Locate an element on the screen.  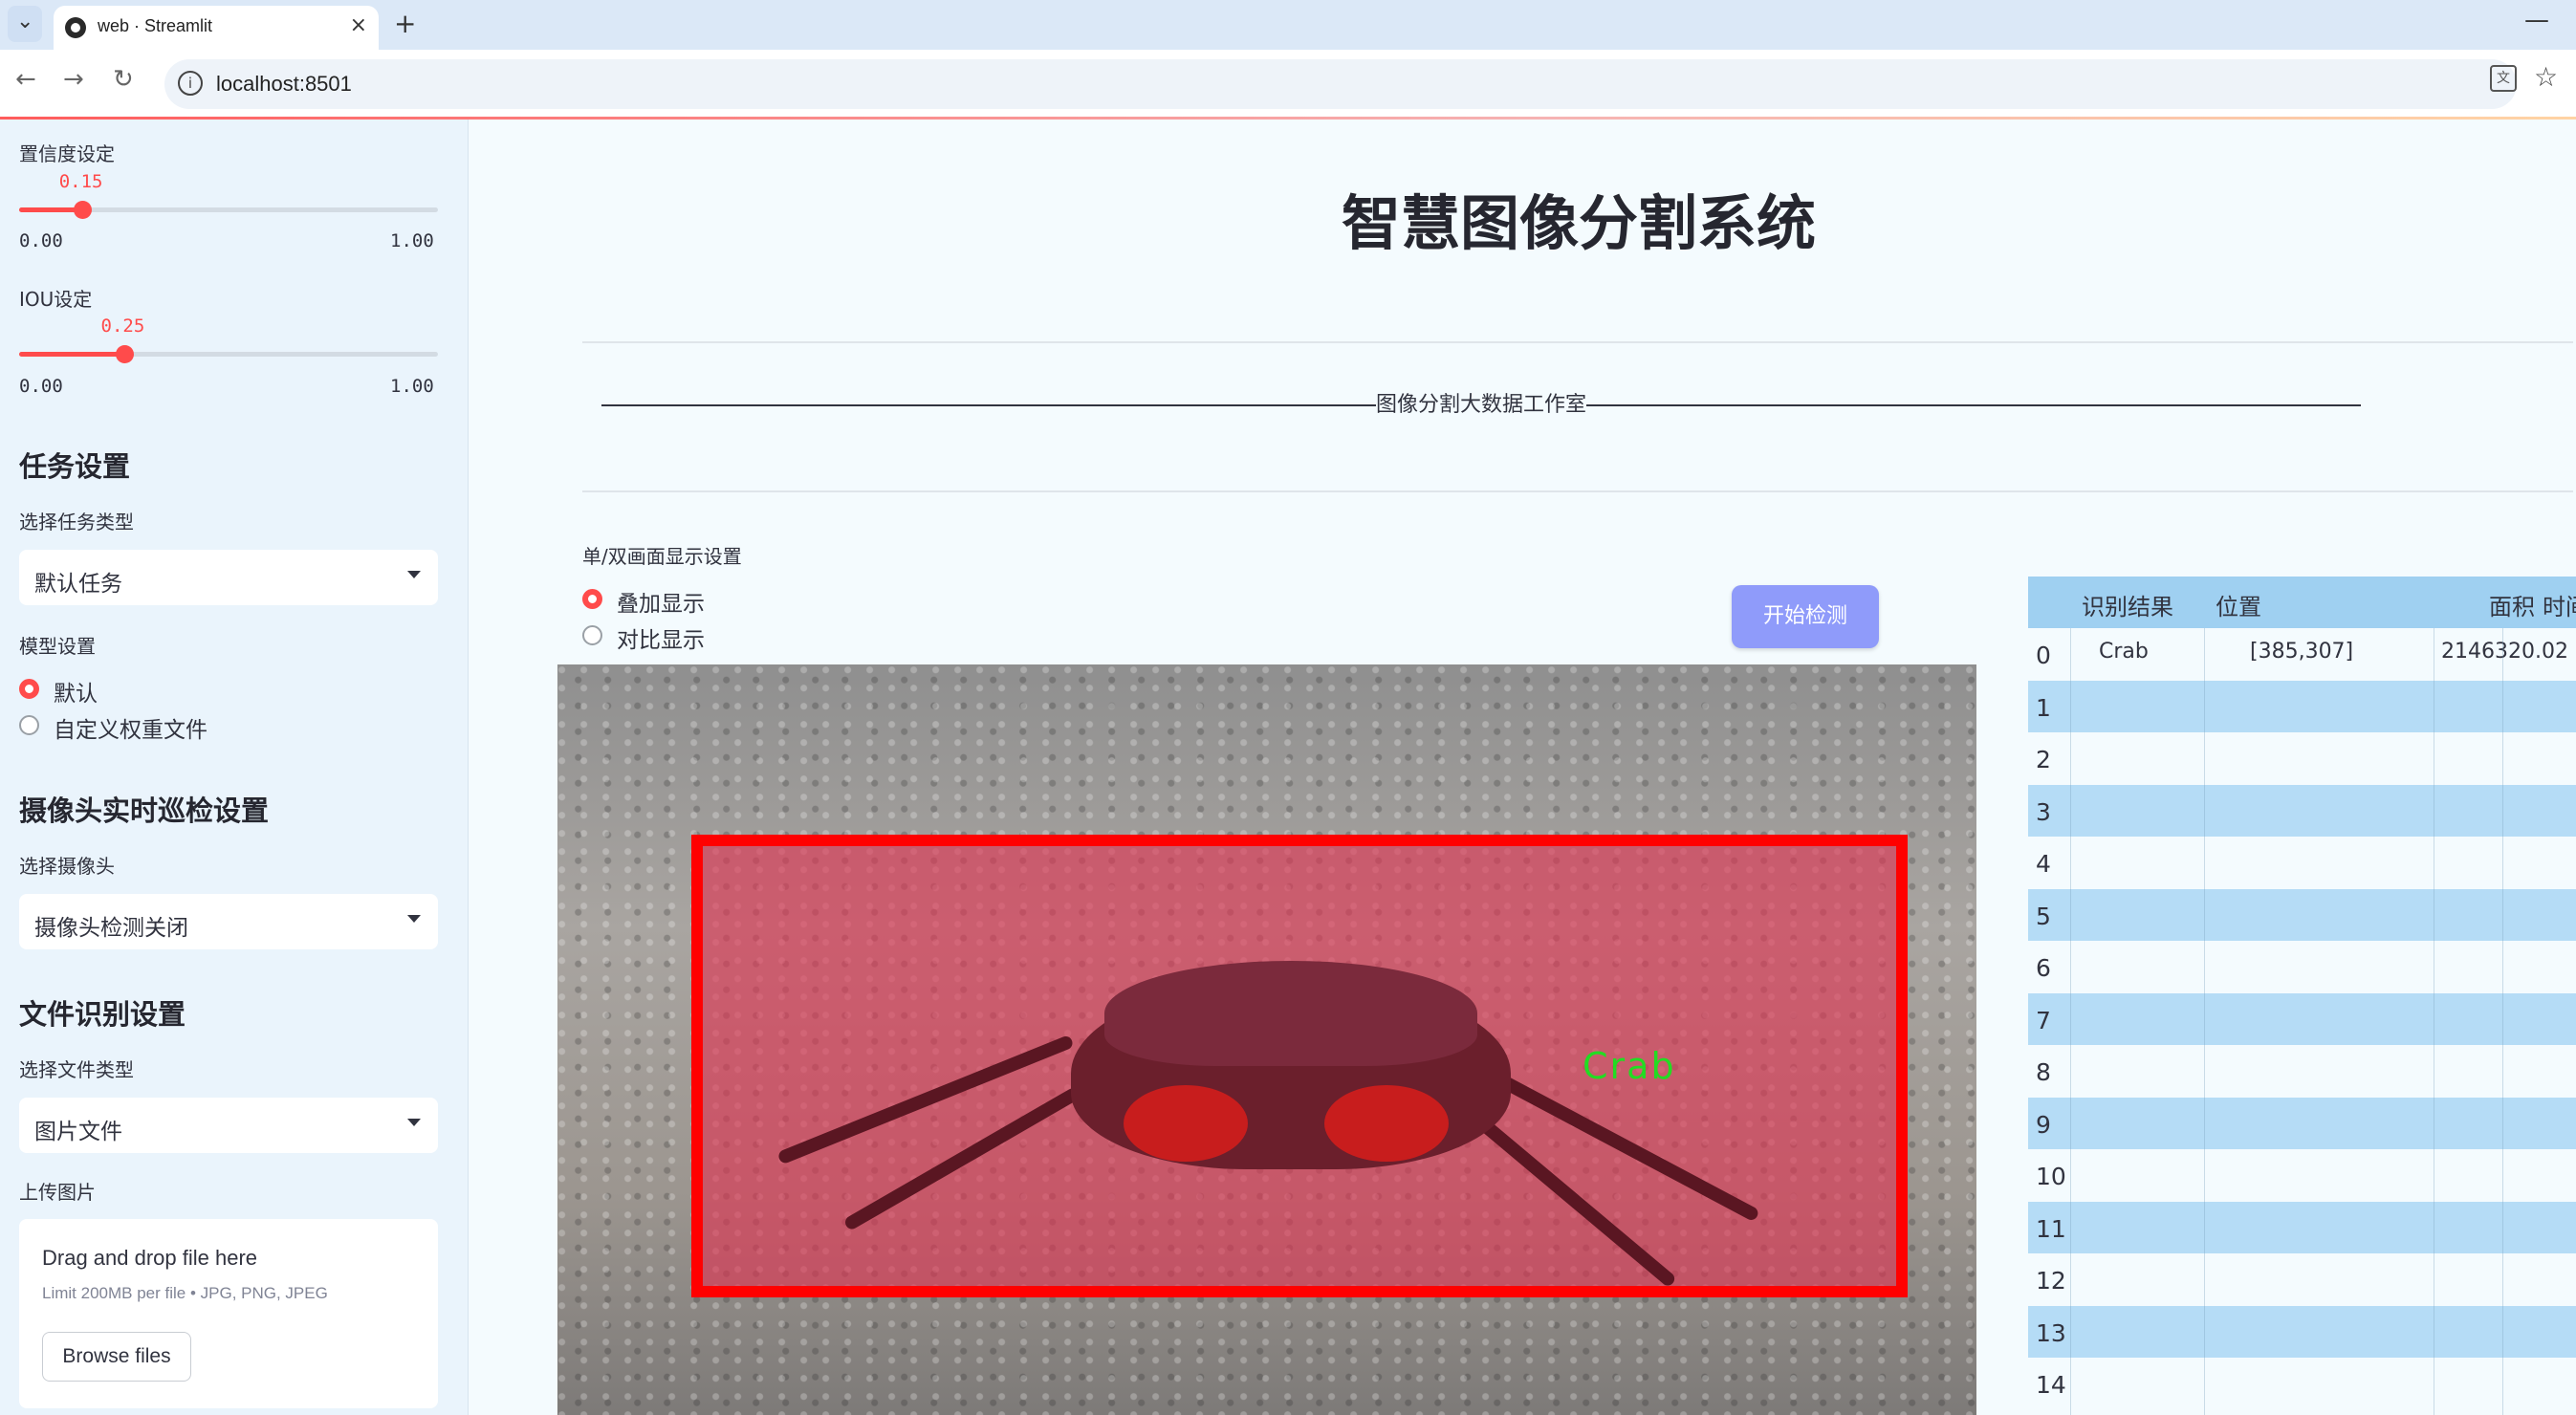
cell-position: [385,307] is located at coordinates (2302, 652).